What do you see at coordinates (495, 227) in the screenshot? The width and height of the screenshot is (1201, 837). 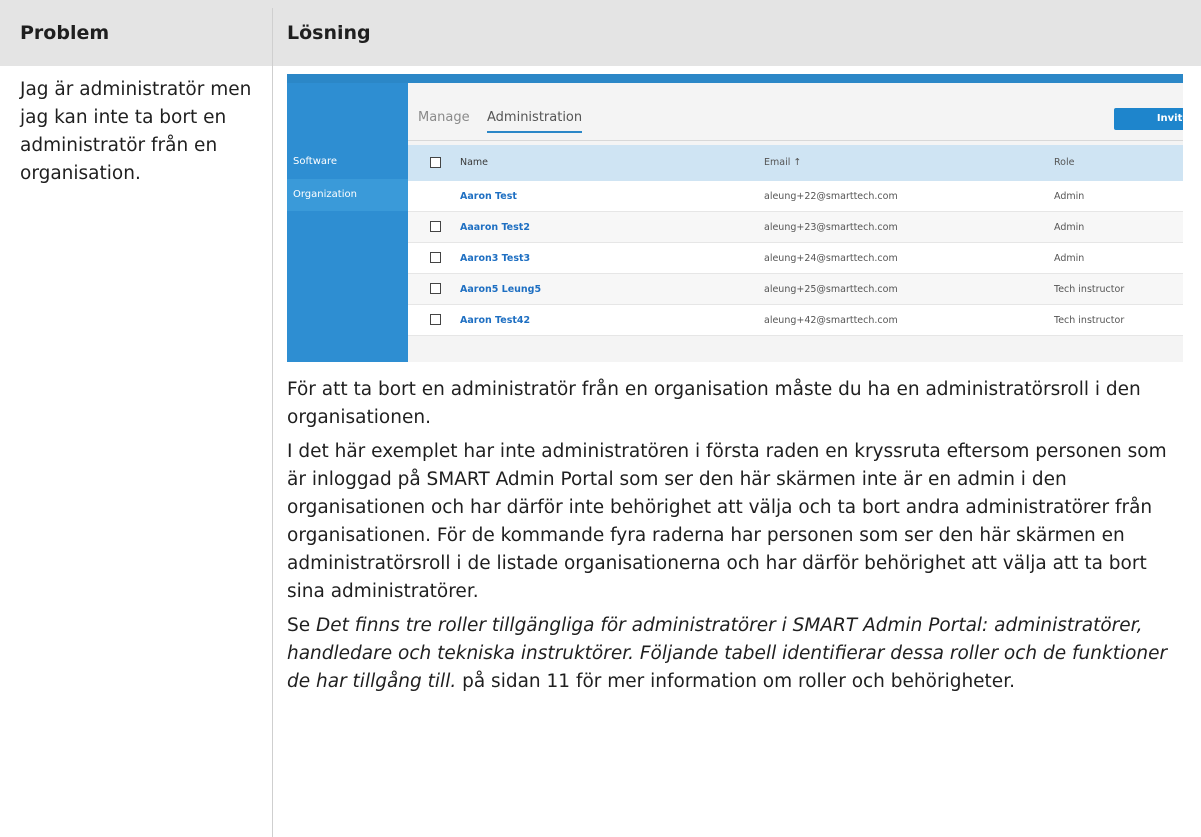 I see `row-name: Aaaron Test2` at bounding box center [495, 227].